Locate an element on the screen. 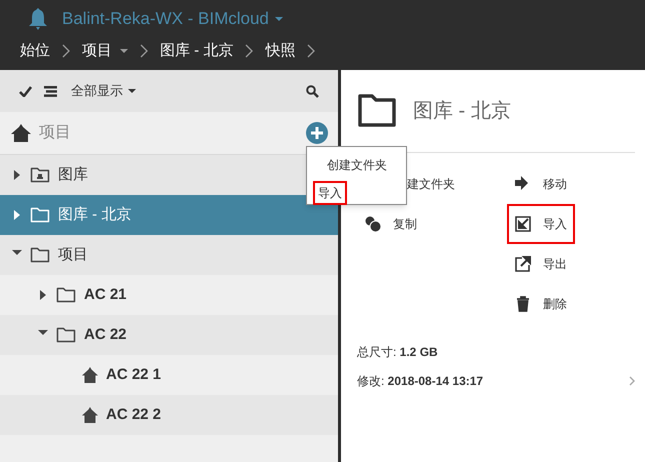 Image resolution: width=645 pixels, height=462 pixels. folder-title: 图库 - 北京 is located at coordinates (462, 111).